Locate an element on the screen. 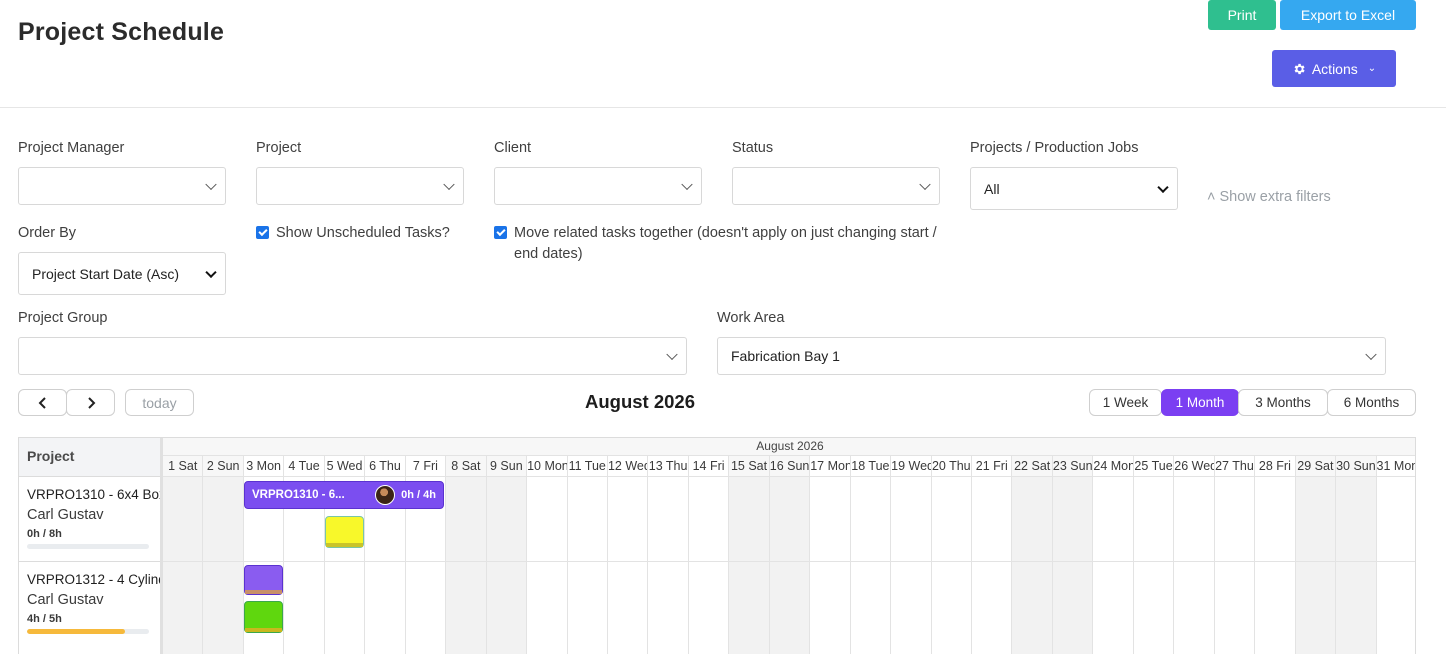 The height and width of the screenshot is (654, 1446). day-column: 25 Tue is located at coordinates (1154, 555).